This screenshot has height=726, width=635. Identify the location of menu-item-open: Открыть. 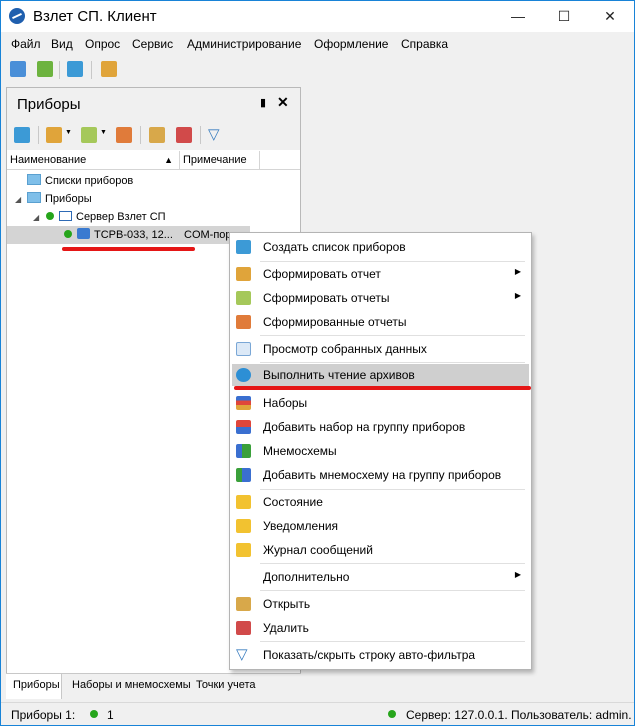
(380, 604).